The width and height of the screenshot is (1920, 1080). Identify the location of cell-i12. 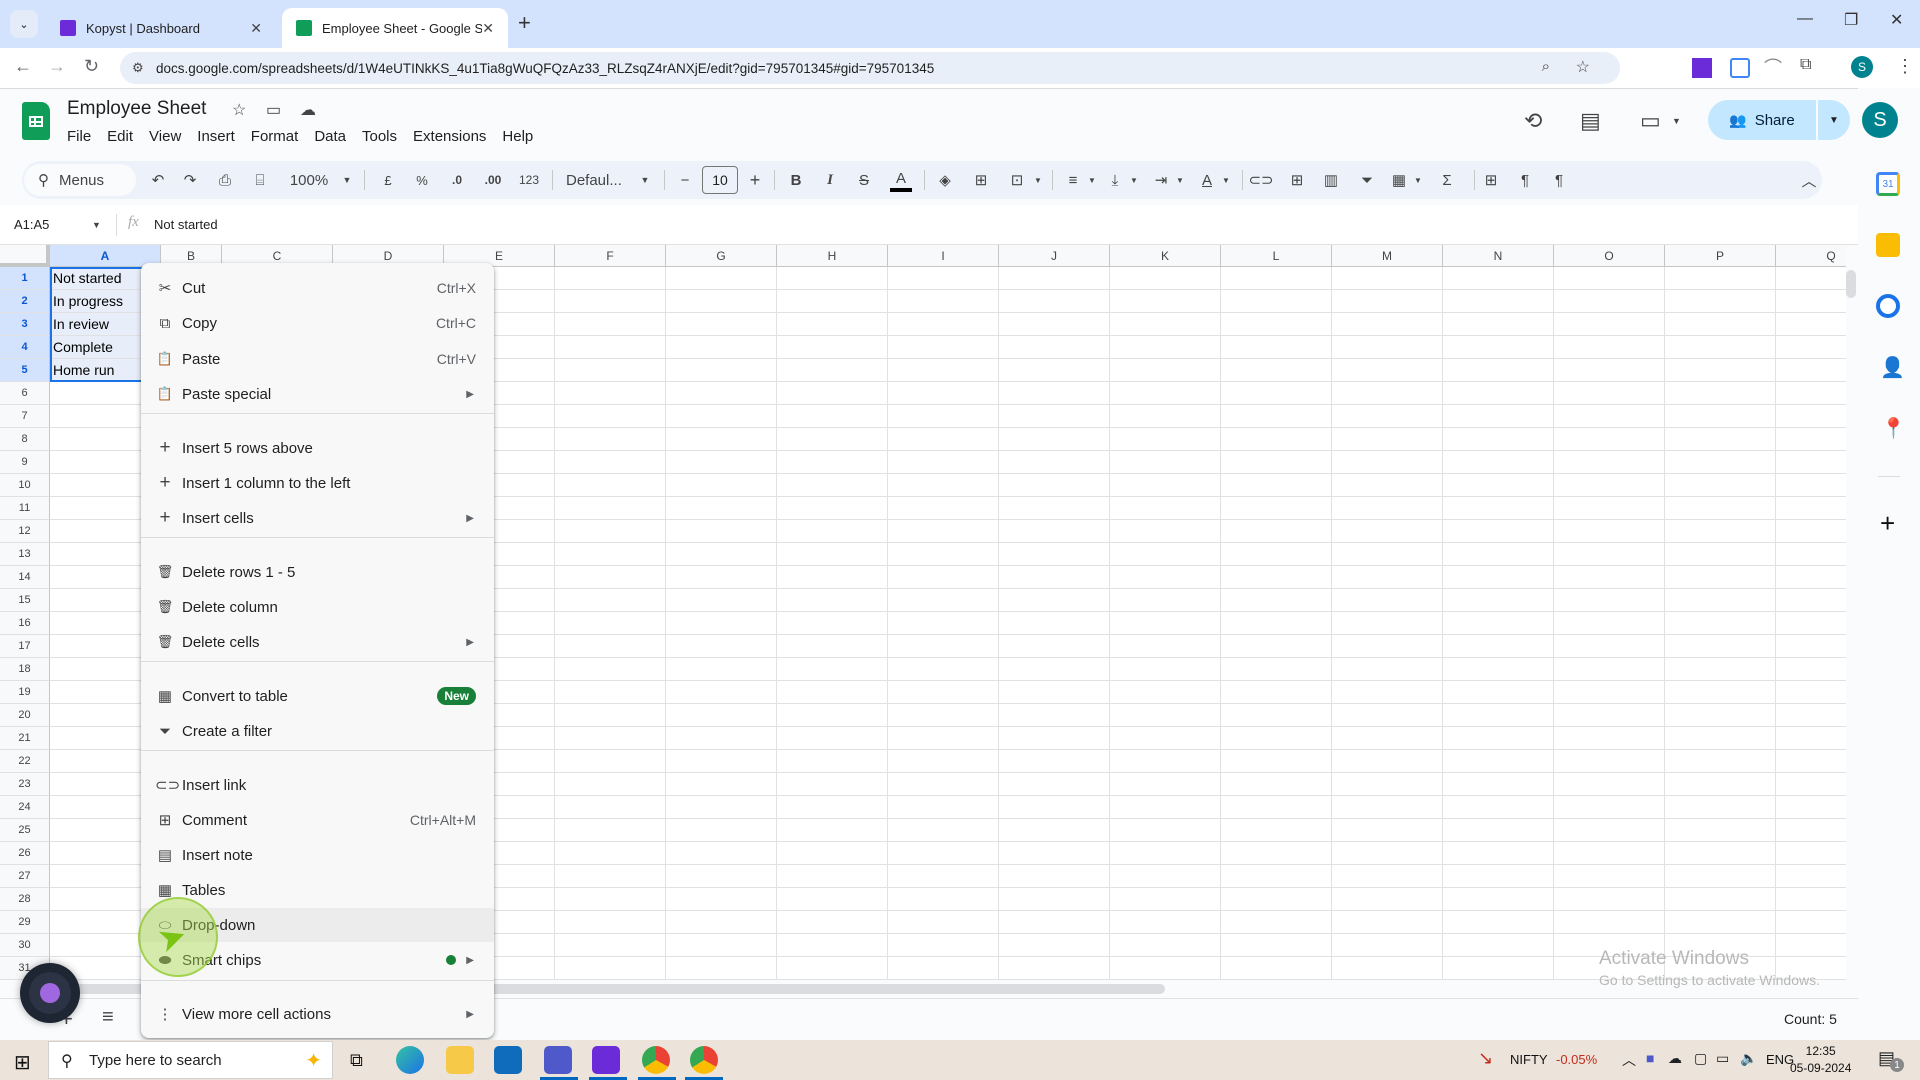
(943, 531).